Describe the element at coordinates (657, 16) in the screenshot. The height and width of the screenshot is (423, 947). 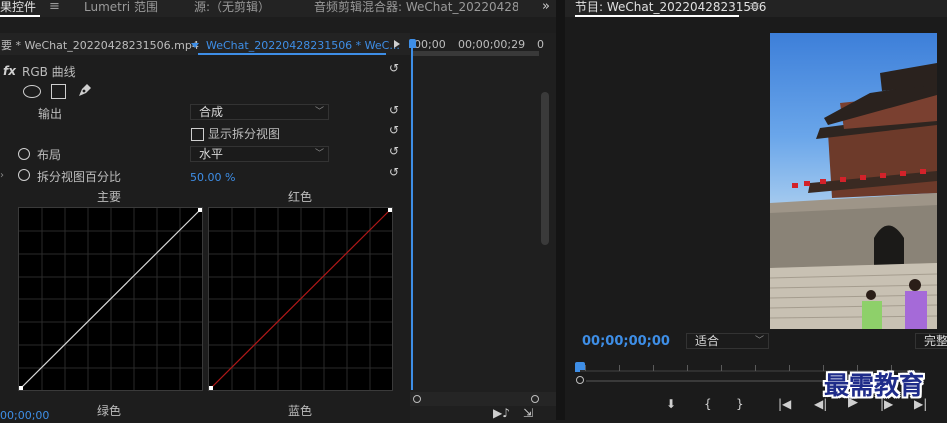
I see `program-title-underline` at that location.